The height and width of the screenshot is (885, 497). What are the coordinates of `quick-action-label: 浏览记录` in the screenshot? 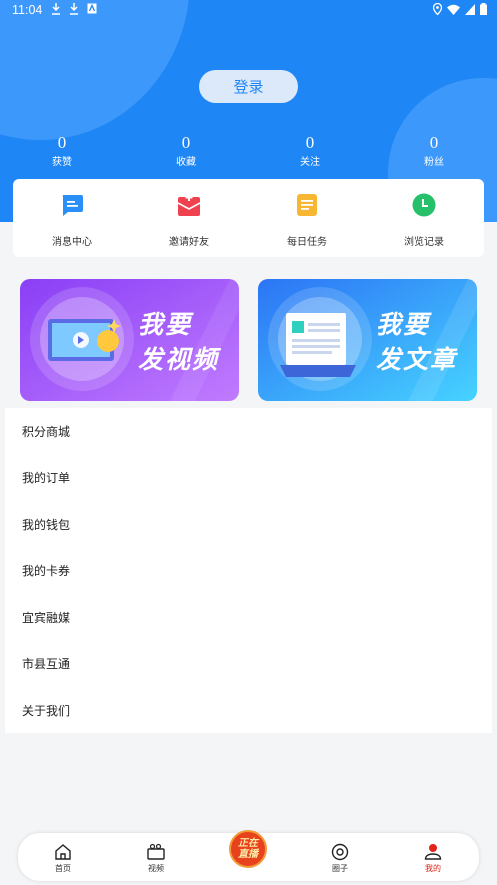 It's located at (424, 242).